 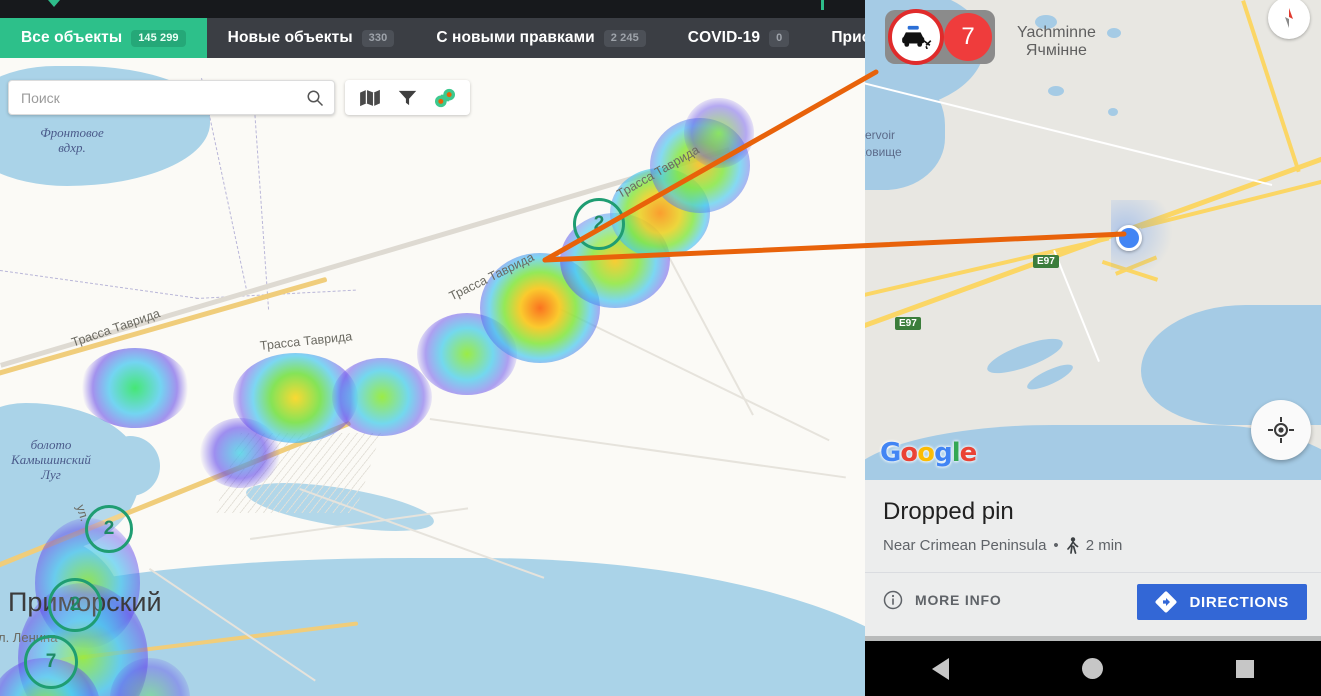 I want to click on tab-count: 145 299, so click(x=158, y=38).